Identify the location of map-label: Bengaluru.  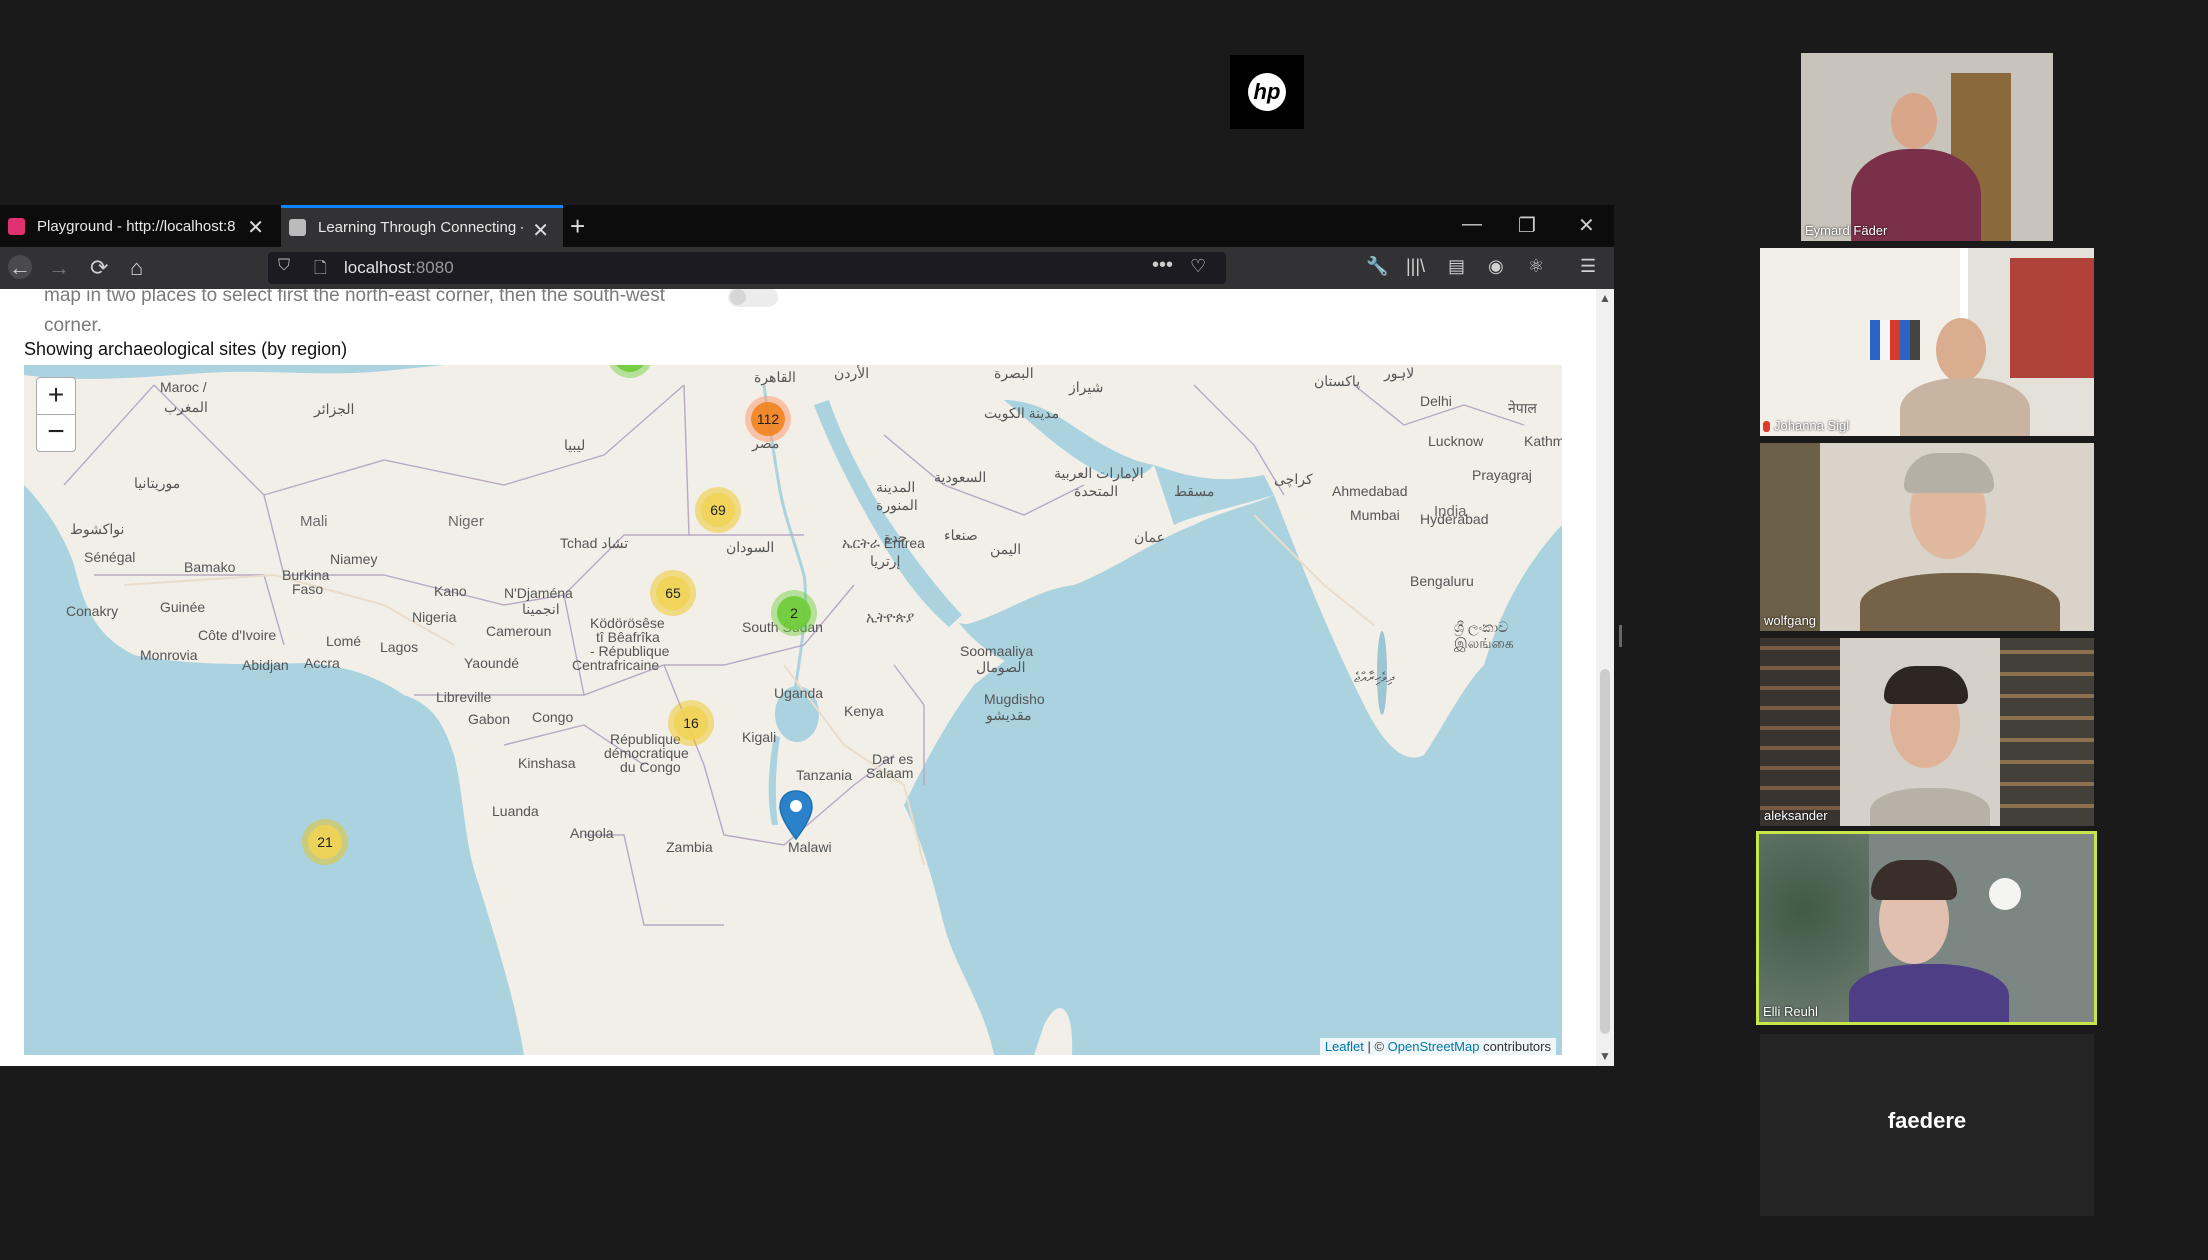
(1442, 581).